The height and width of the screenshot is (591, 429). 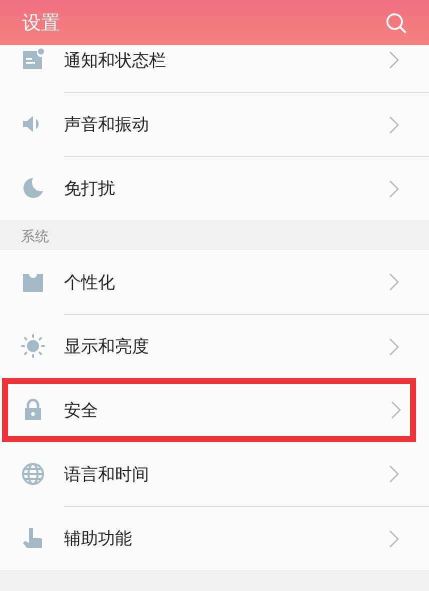 What do you see at coordinates (89, 283) in the screenshot?
I see `item-label: 个性化` at bounding box center [89, 283].